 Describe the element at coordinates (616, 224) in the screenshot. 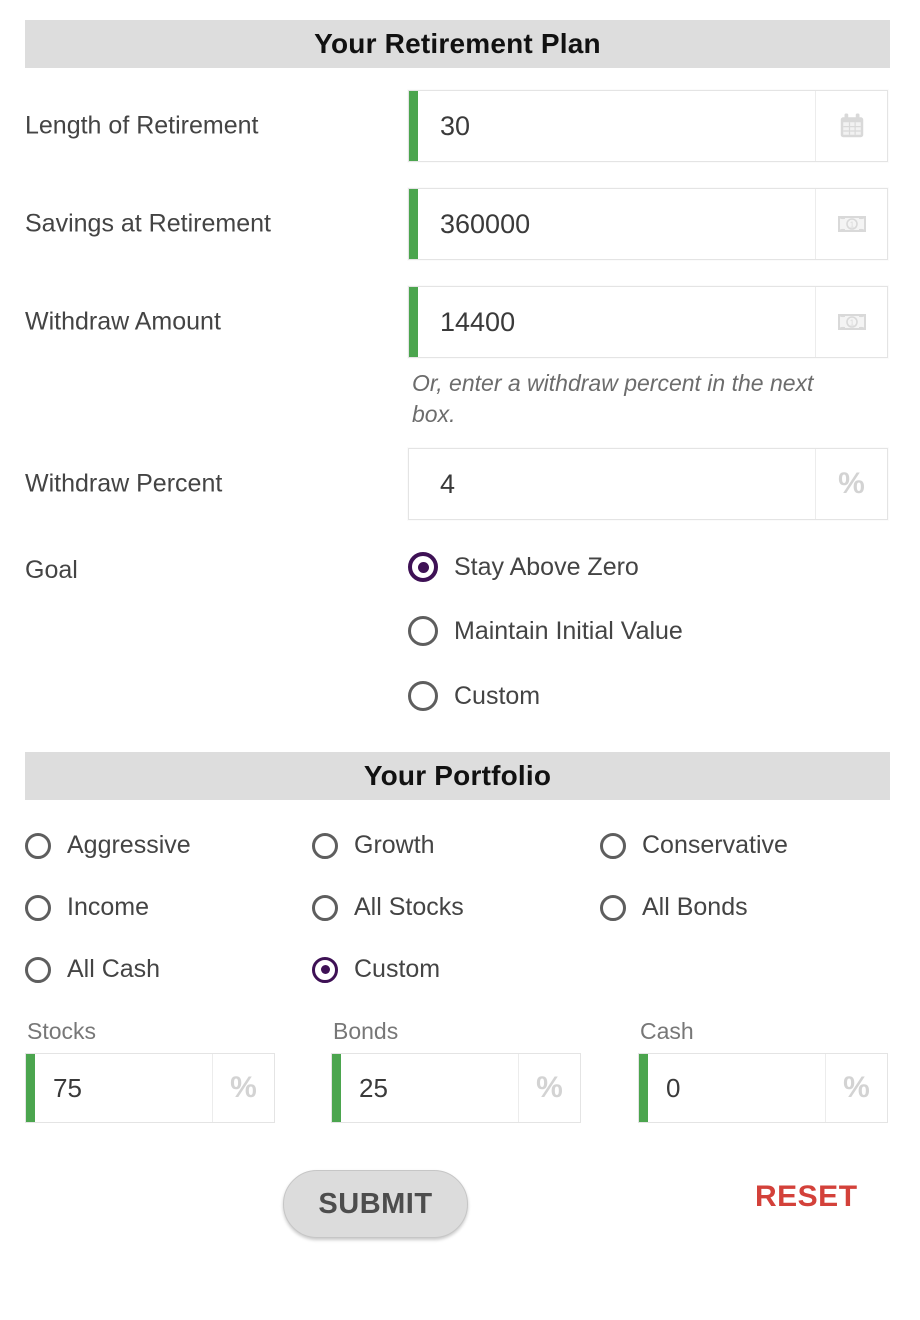

I see `input-savings-at-retirement-value: 360000` at that location.